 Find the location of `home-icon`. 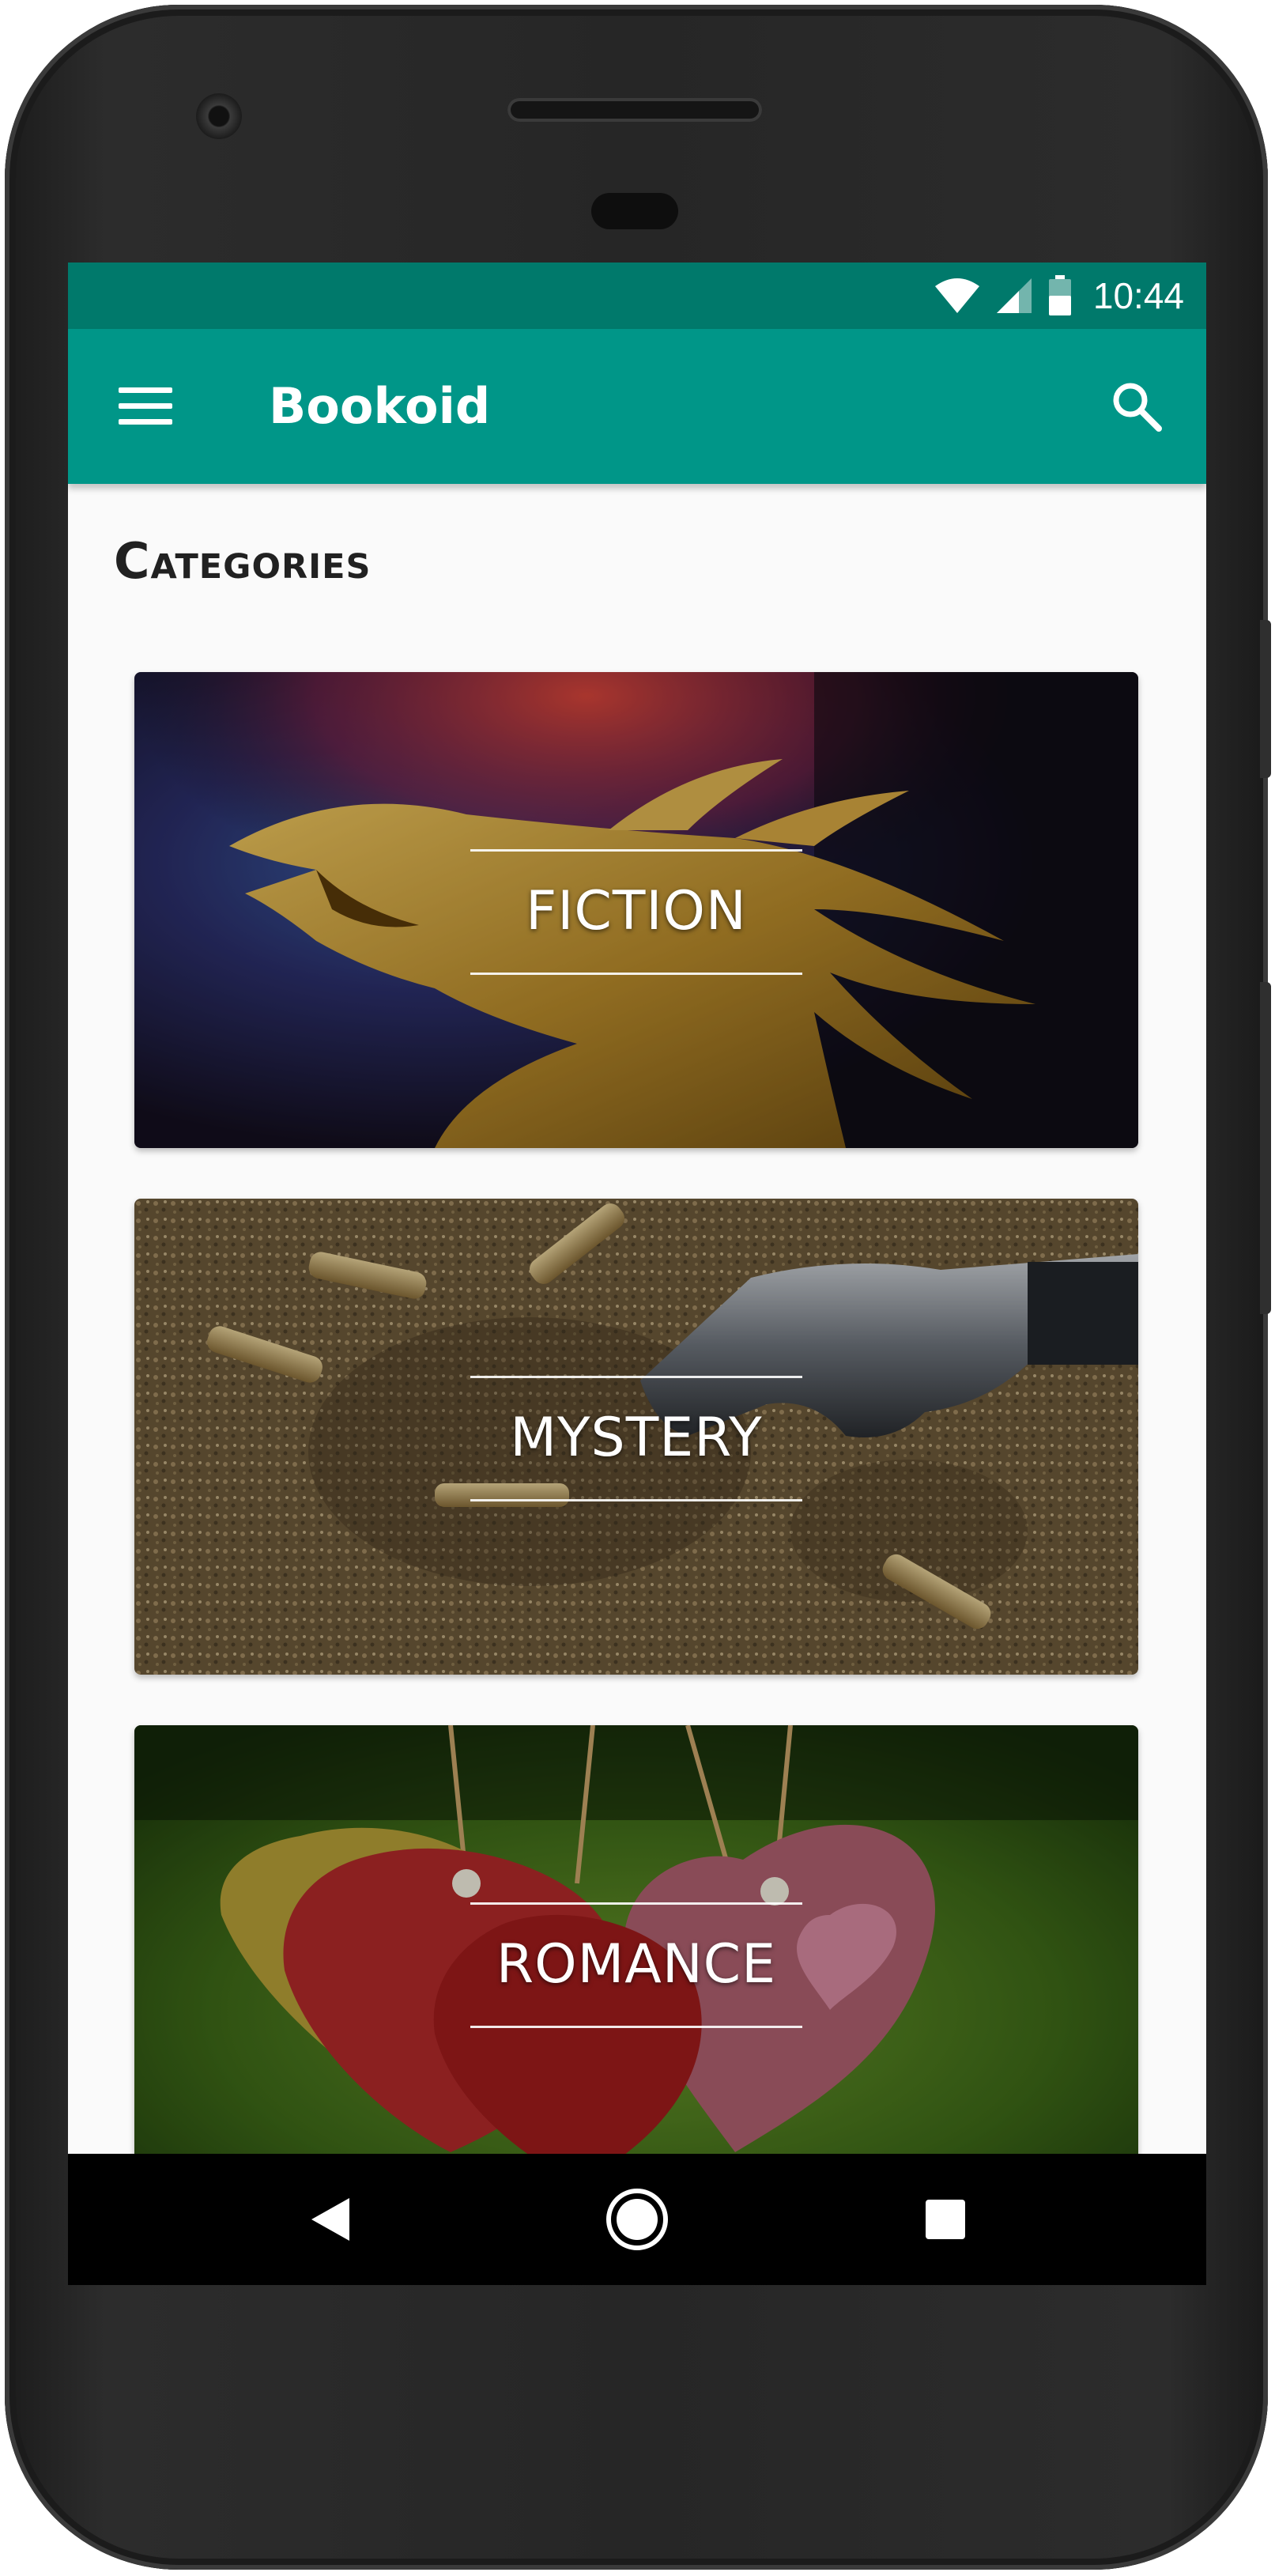

home-icon is located at coordinates (637, 2219).